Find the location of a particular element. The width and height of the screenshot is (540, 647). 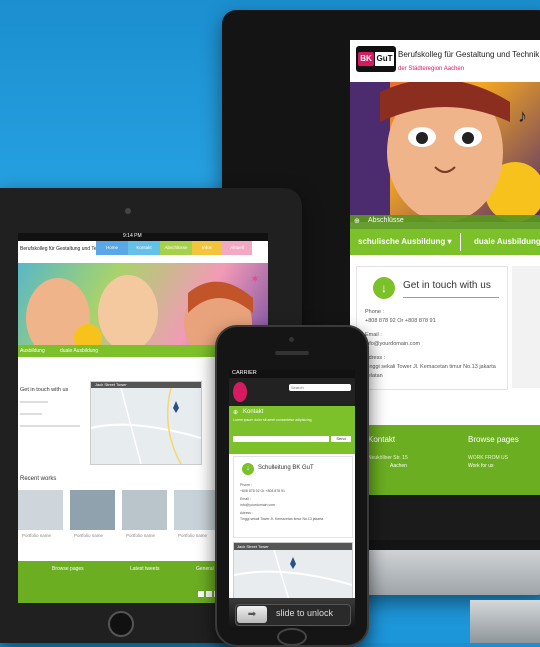

email-label: Email : is located at coordinates (373, 335).